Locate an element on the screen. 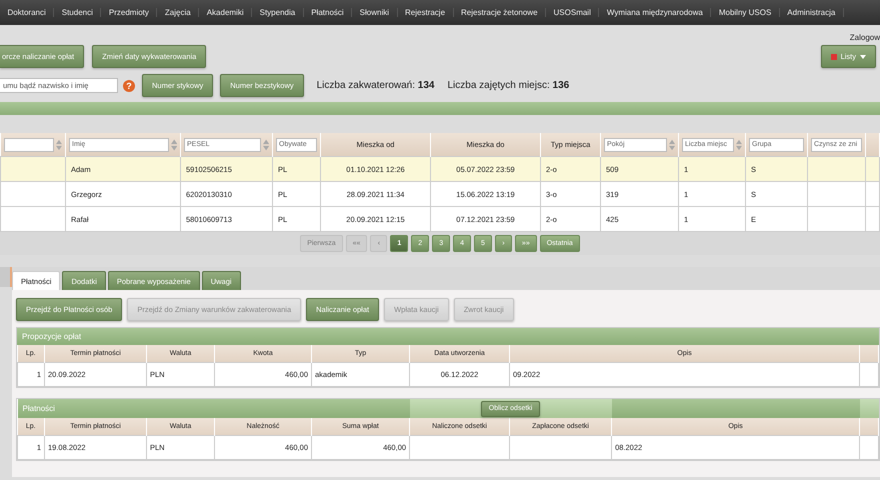 This screenshot has width=880, height=480. login-status: Zalogow is located at coordinates (865, 37).